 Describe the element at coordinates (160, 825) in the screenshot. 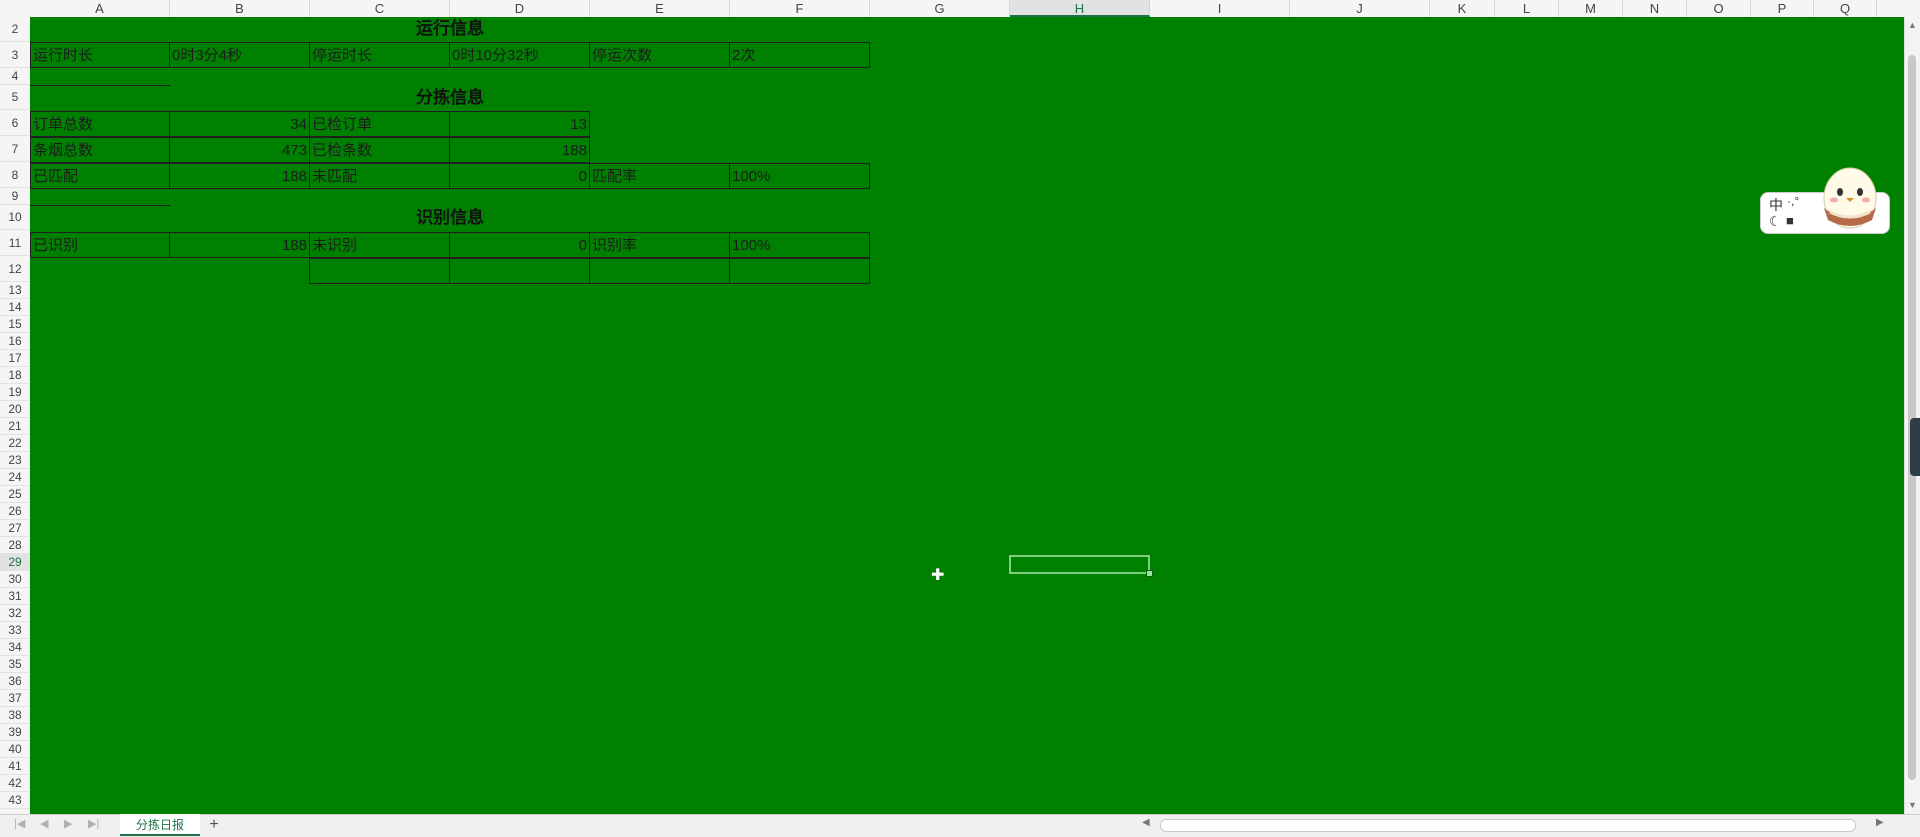

I see `sheet-tab-sort-report: 分拣日报` at that location.